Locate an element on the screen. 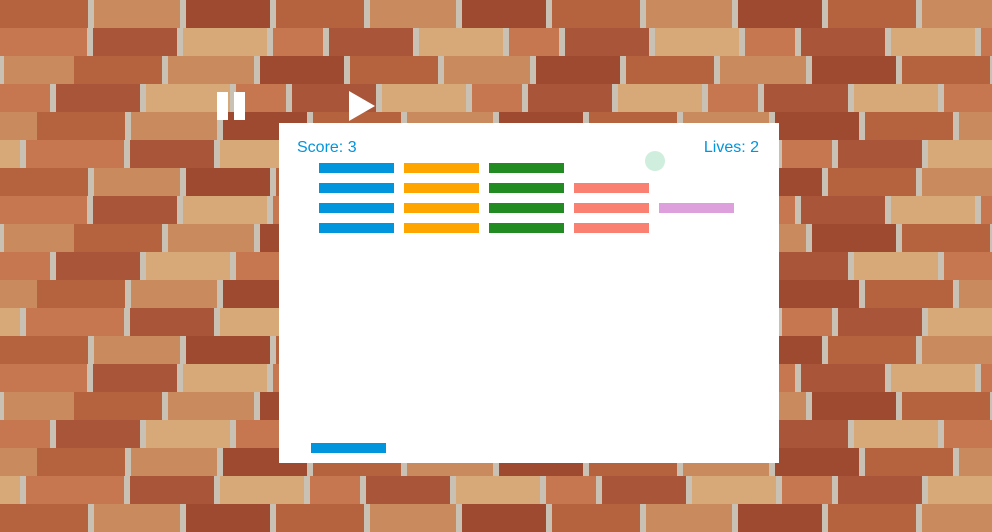 The height and width of the screenshot is (532, 992). lives-label: Lives: 2 is located at coordinates (731, 147).